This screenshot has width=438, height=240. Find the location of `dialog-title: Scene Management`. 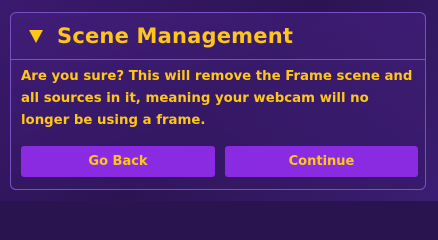

dialog-title: Scene Management is located at coordinates (175, 36).